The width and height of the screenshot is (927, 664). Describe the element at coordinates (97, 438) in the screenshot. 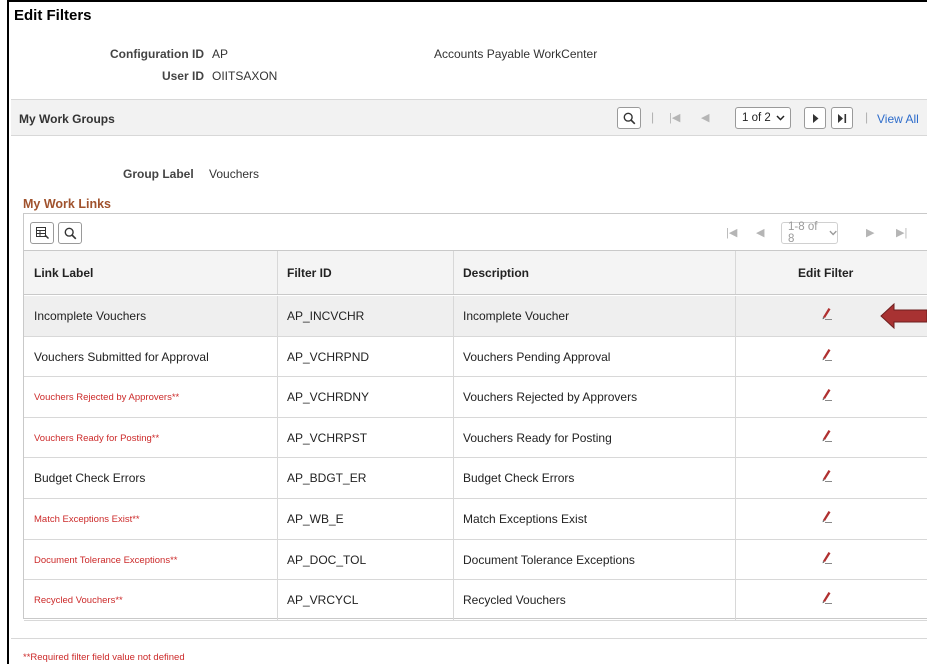

I see `link-label-cell: Vouchers Ready for Posting**` at that location.